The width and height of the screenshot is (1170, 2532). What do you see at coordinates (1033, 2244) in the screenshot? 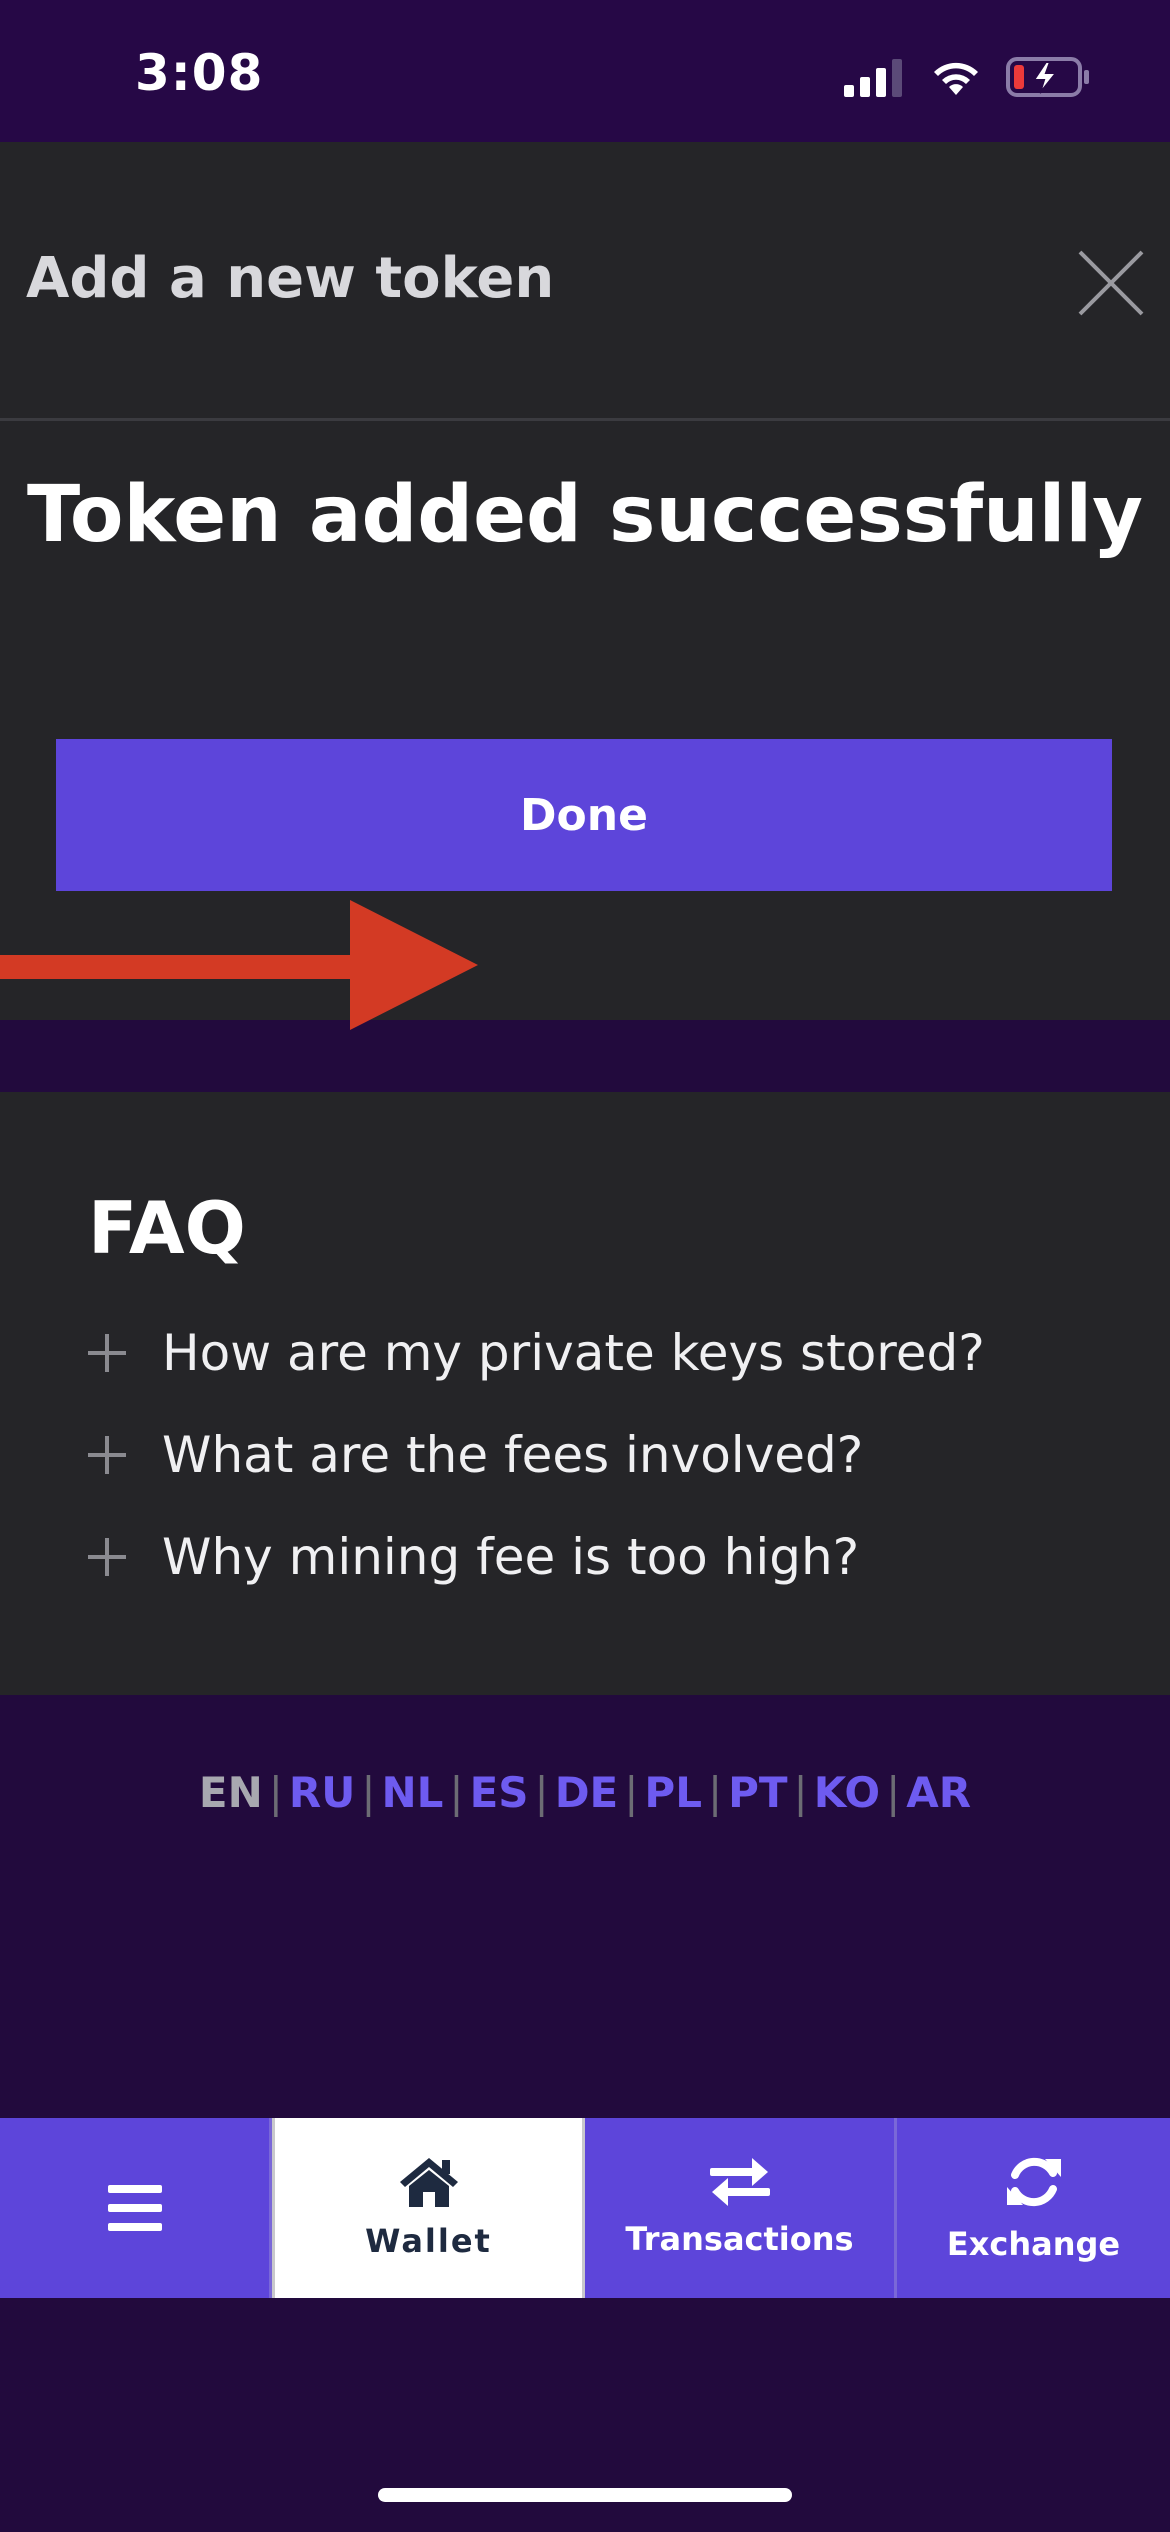
I see `nav-label: Exchange` at bounding box center [1033, 2244].